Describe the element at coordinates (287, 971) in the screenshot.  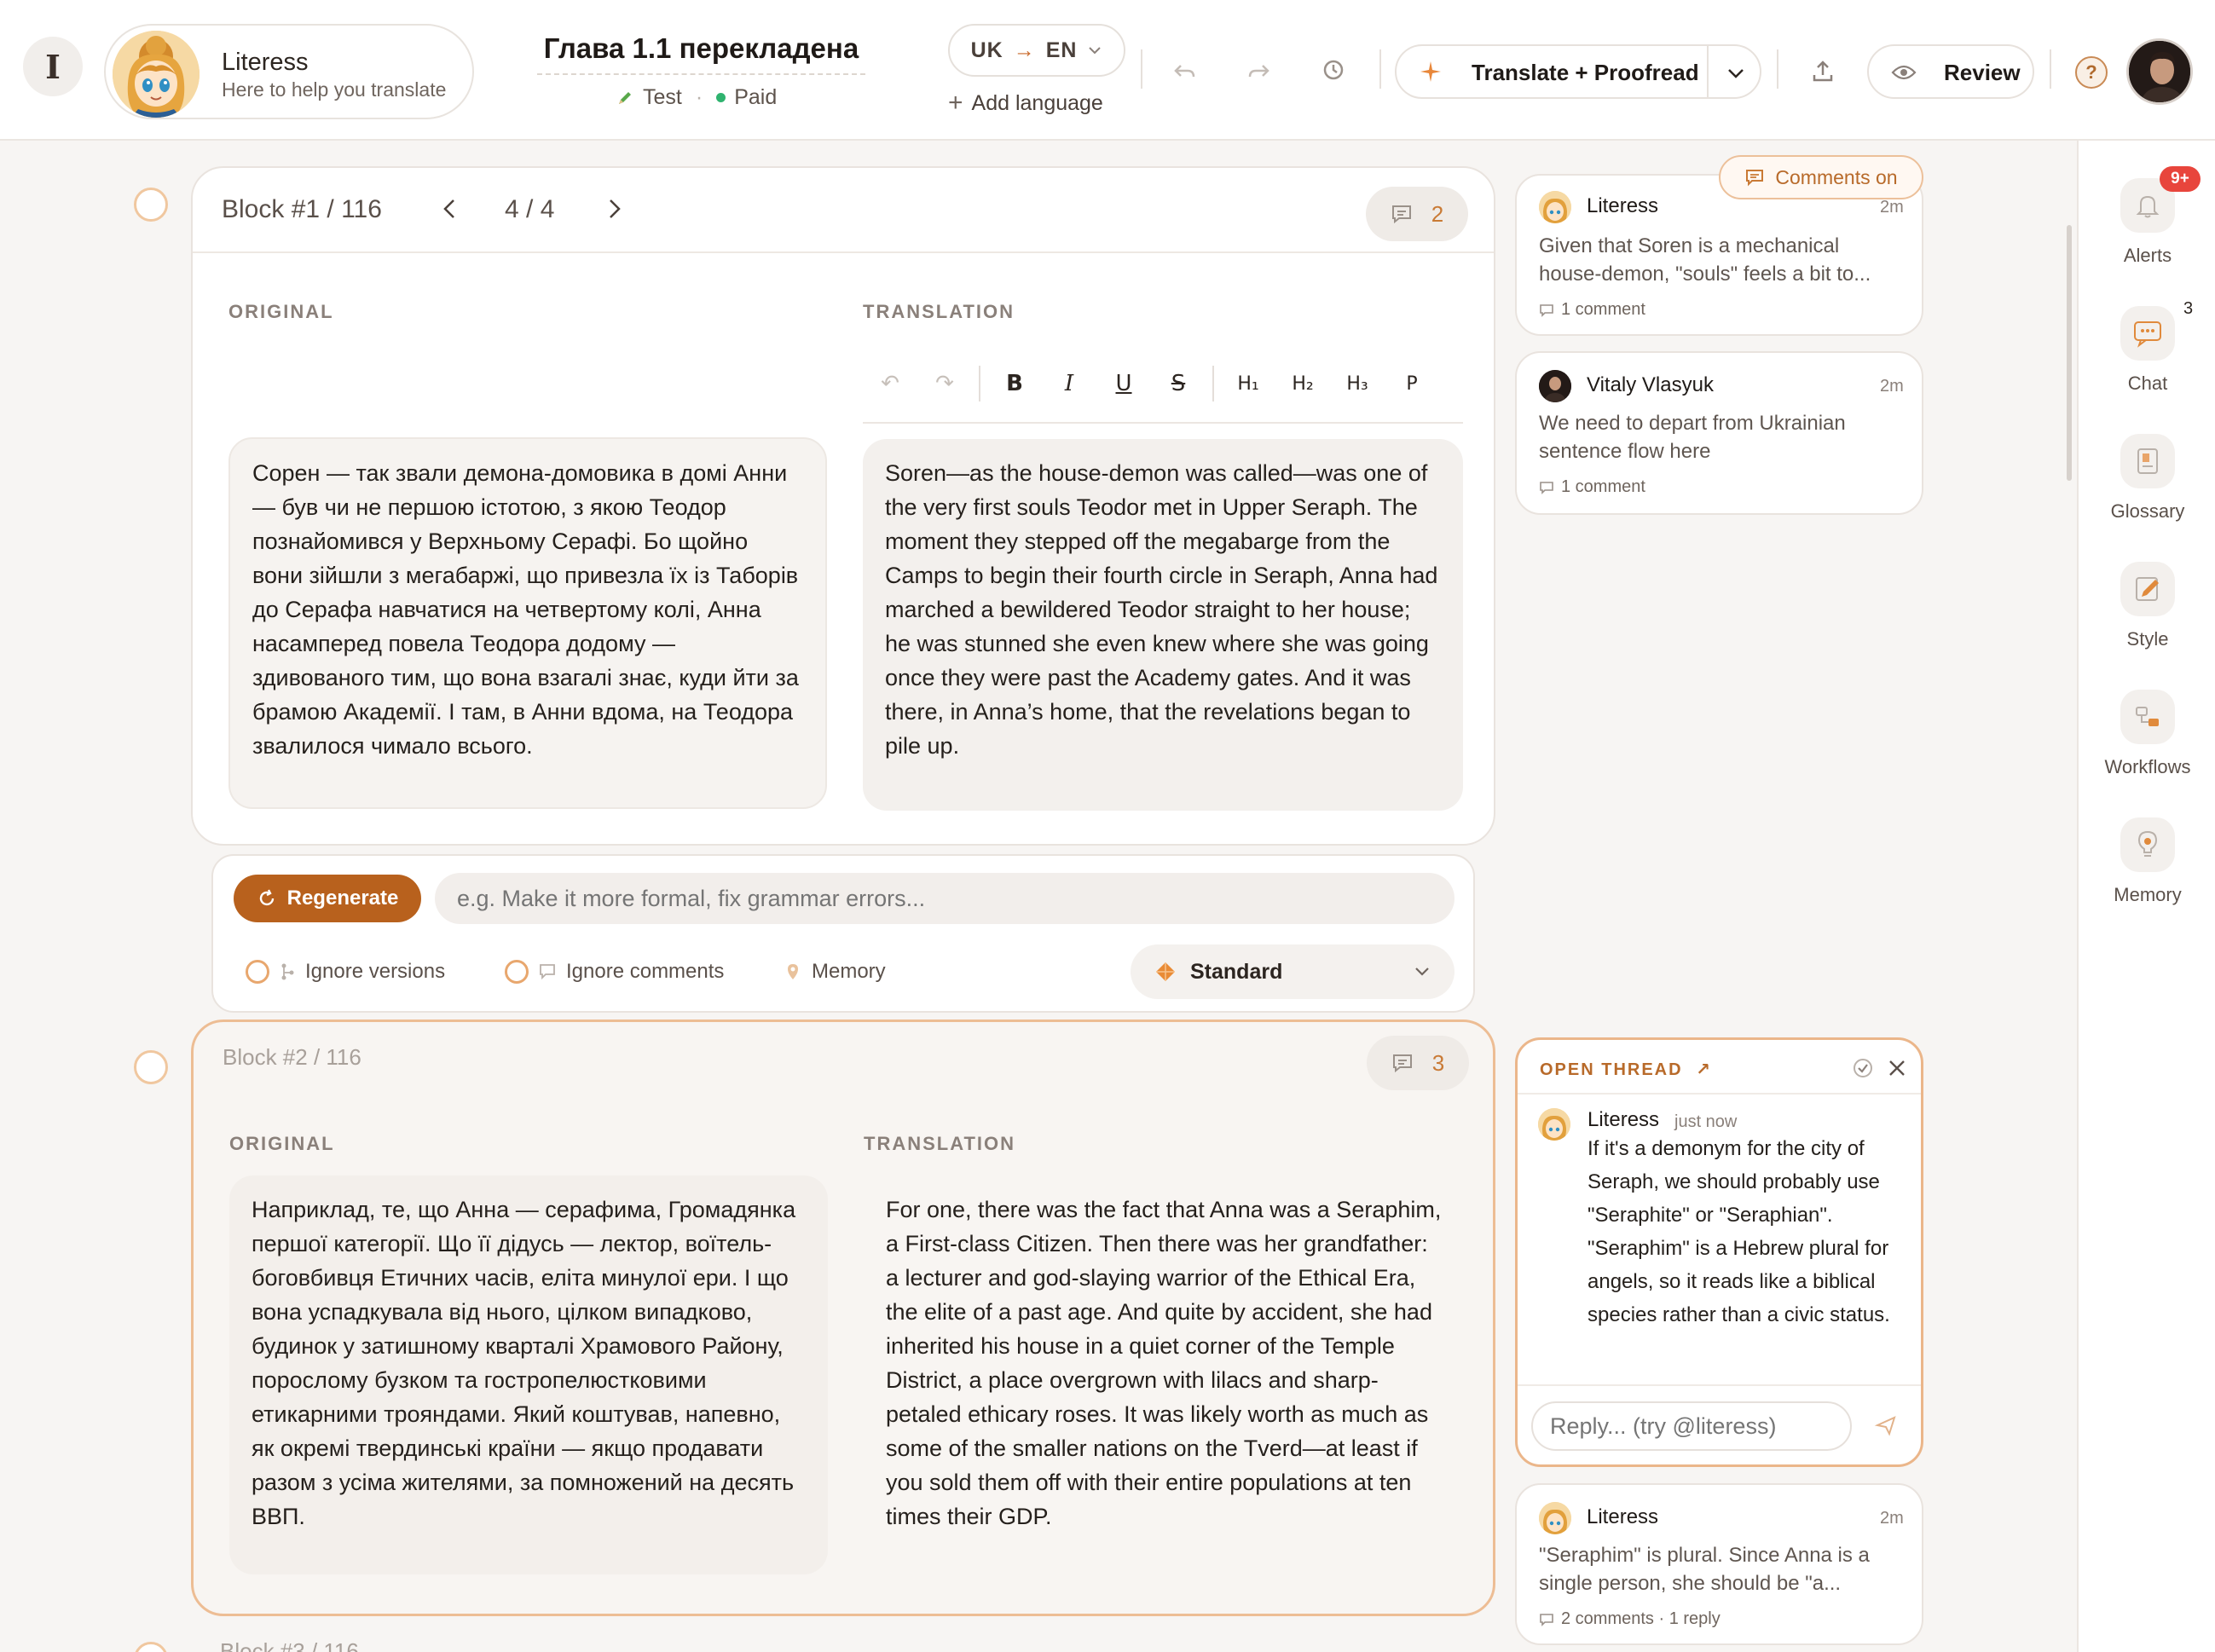
I see `branch-icon` at that location.